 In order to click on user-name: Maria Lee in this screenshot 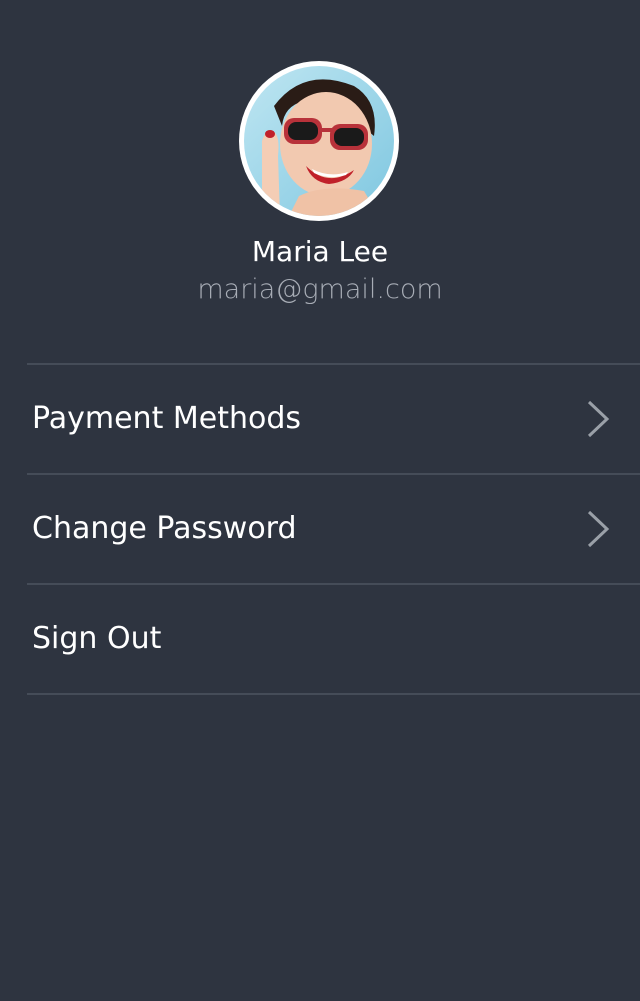, I will do `click(320, 251)`.